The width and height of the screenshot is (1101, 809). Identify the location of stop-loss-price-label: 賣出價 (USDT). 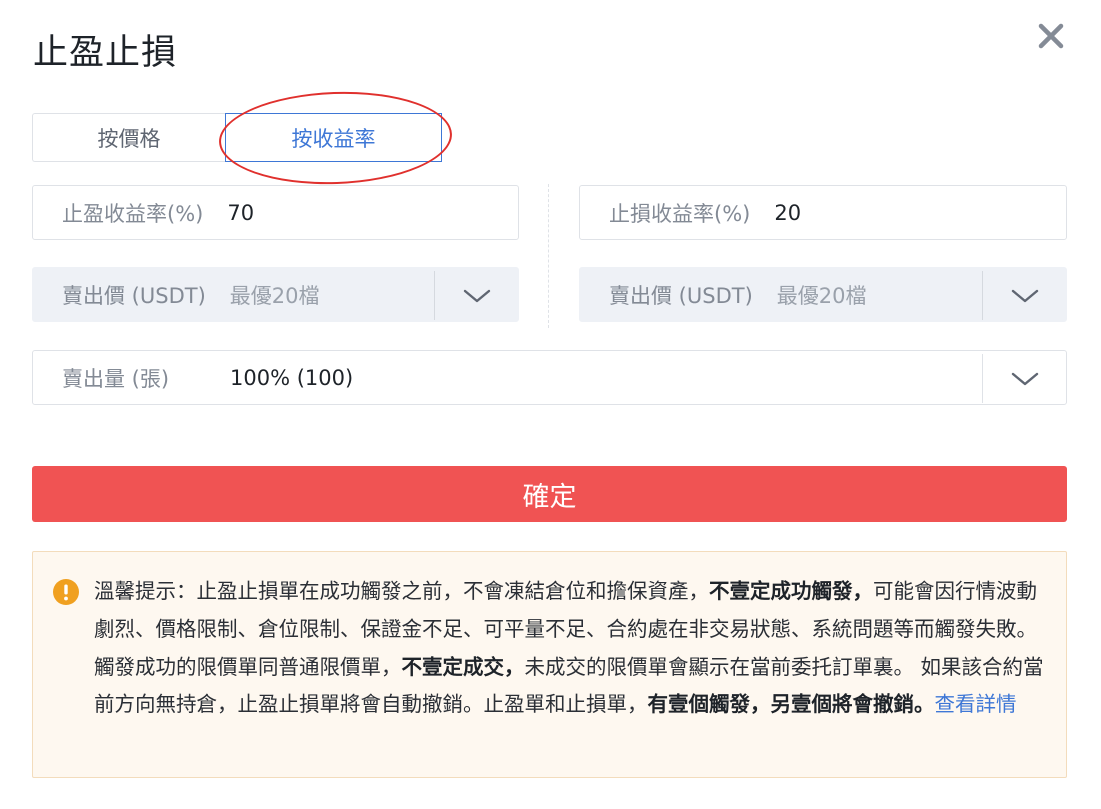
(681, 295).